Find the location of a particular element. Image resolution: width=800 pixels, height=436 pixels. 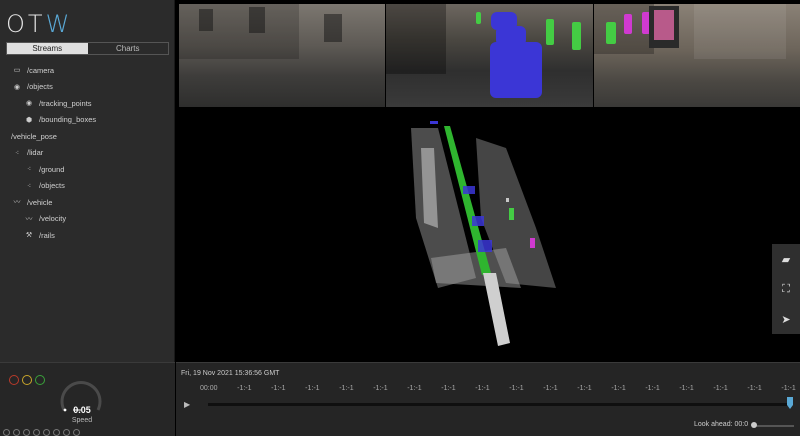

traffic-light-red is located at coordinates (14, 380).